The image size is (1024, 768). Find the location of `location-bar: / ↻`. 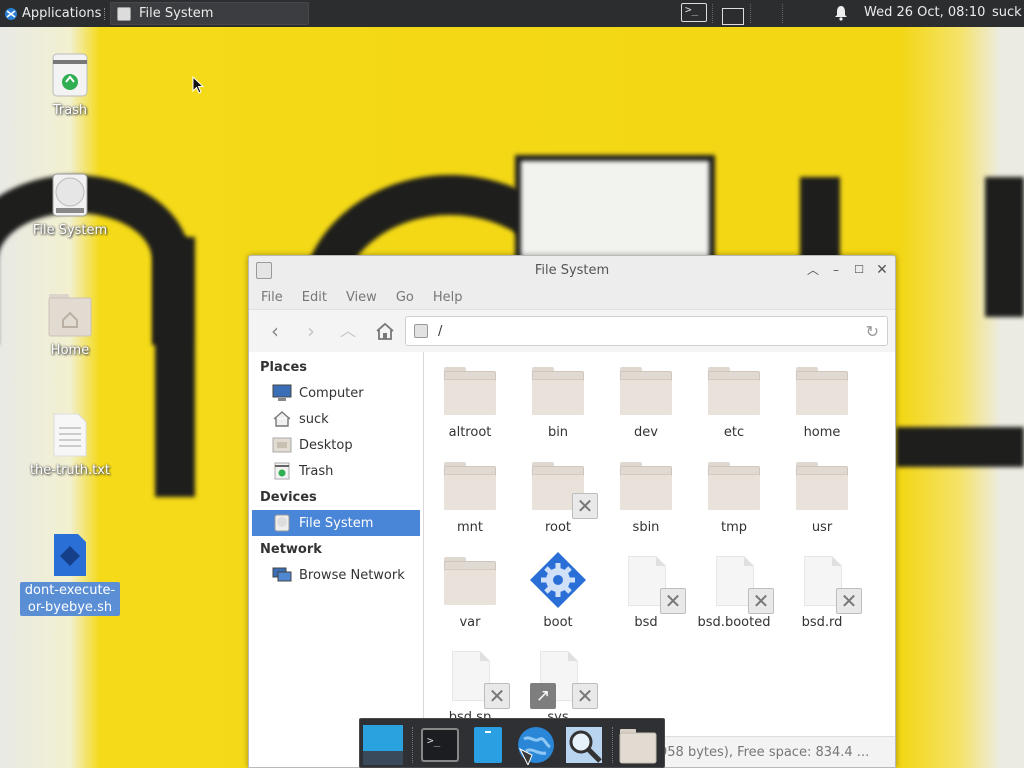

location-bar: / ↻ is located at coordinates (646, 331).